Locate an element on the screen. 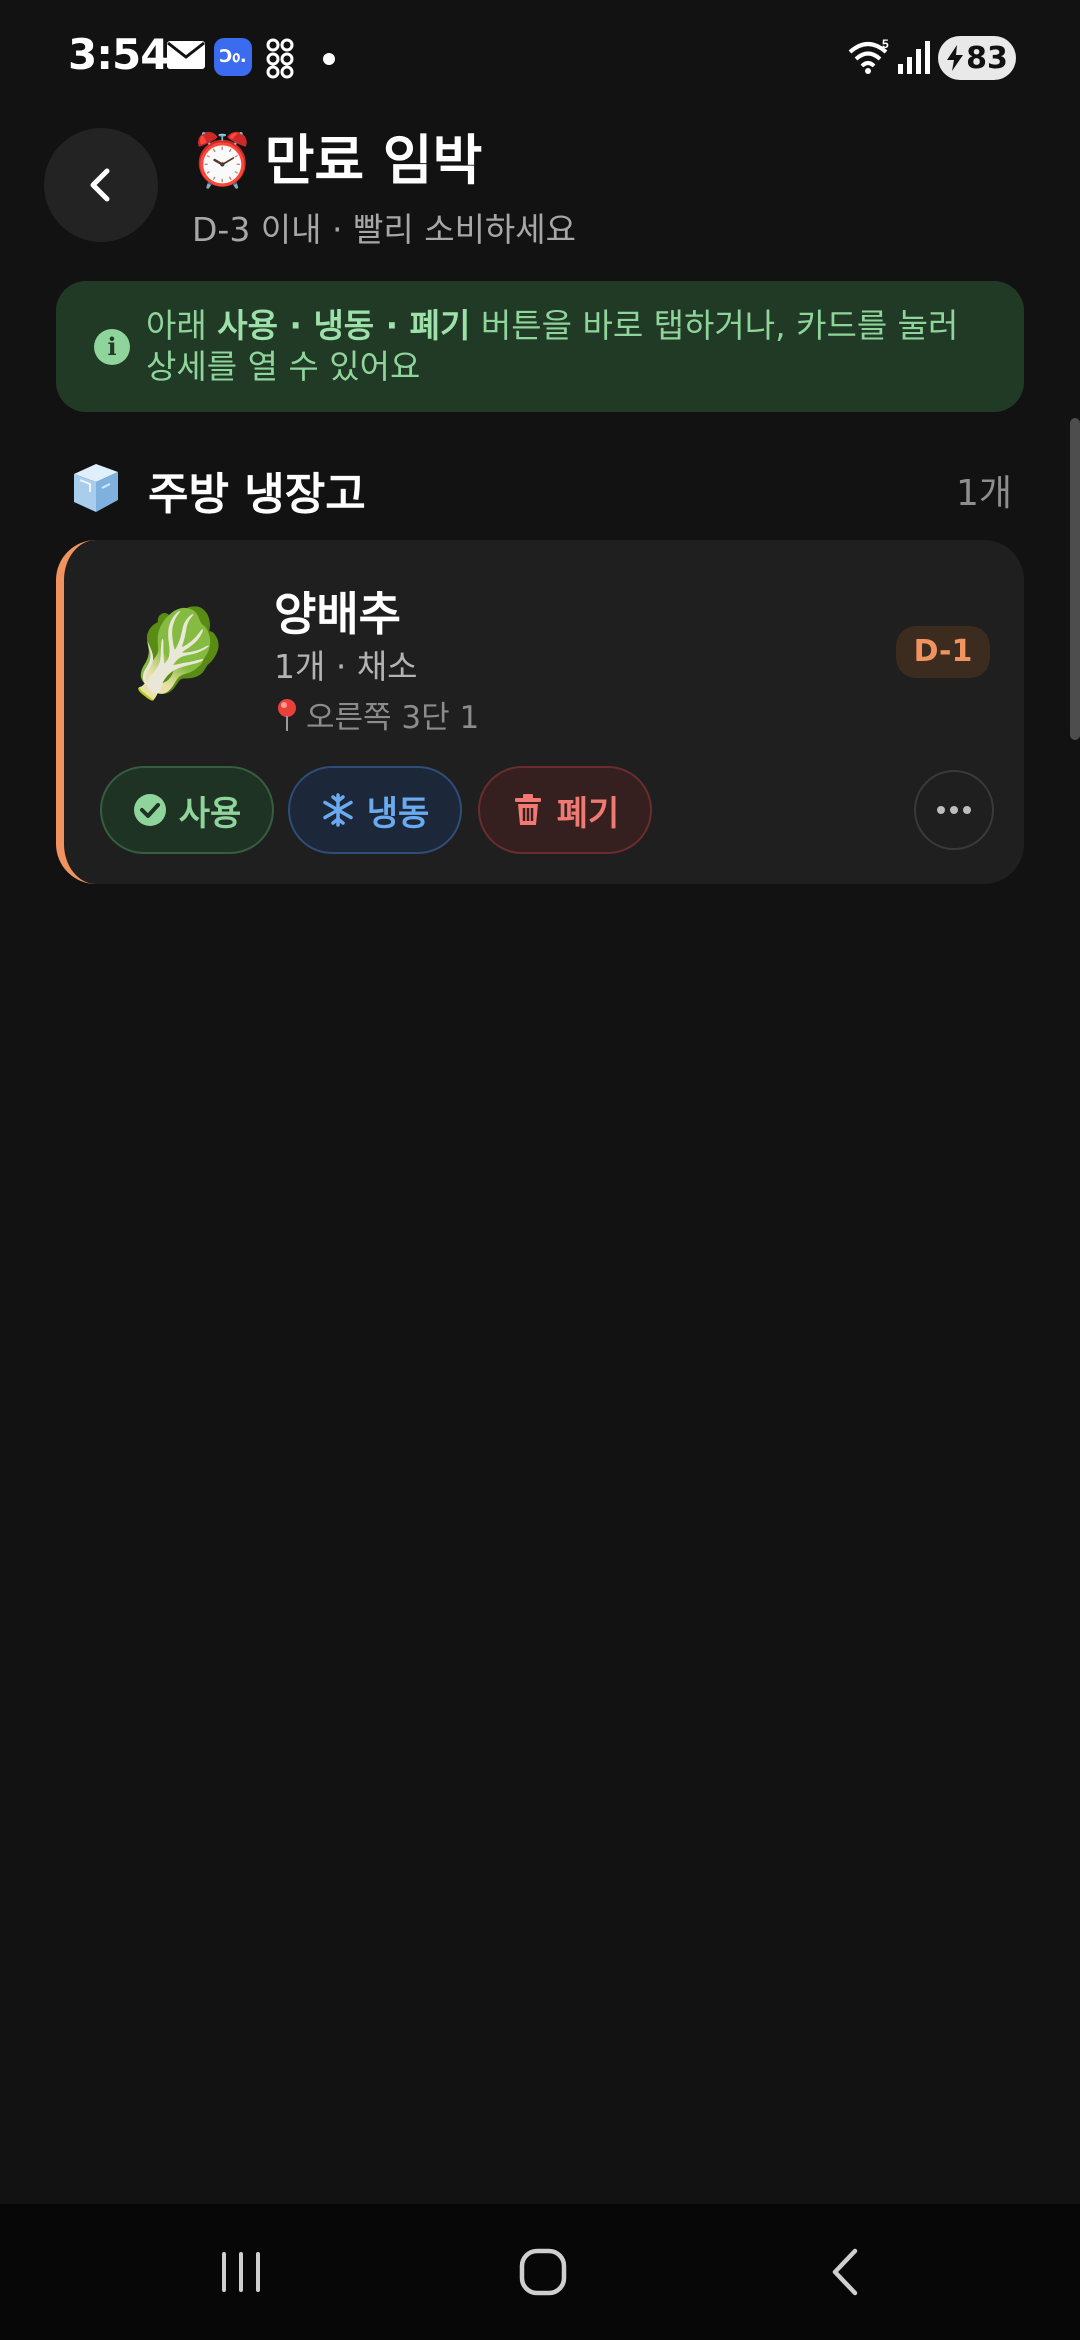 The width and height of the screenshot is (1080, 2340). home-icon is located at coordinates (543, 2272).